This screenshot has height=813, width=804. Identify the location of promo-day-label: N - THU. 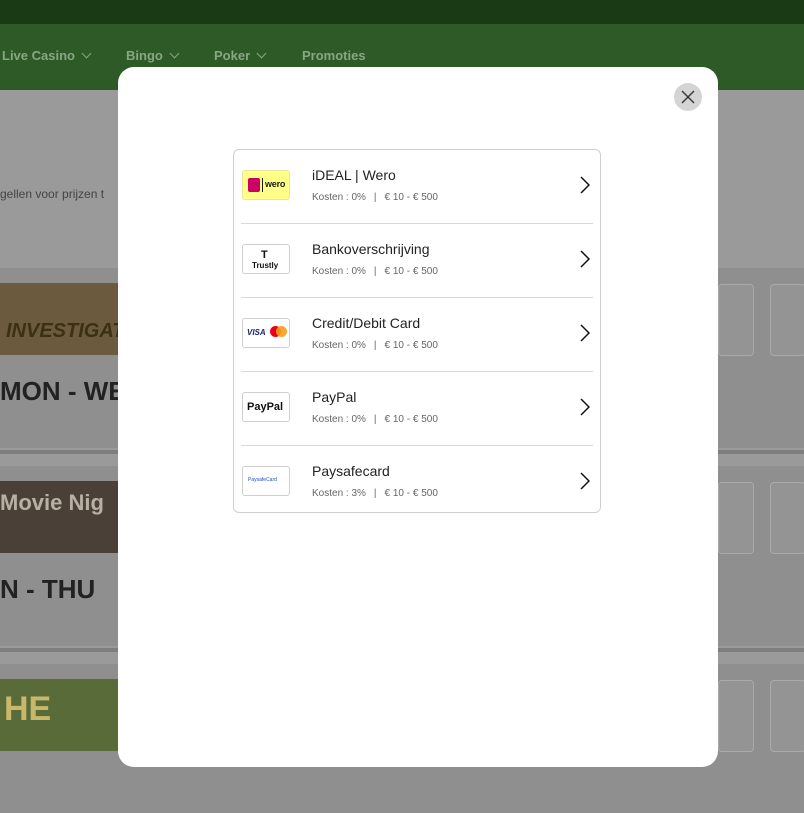
(48, 589).